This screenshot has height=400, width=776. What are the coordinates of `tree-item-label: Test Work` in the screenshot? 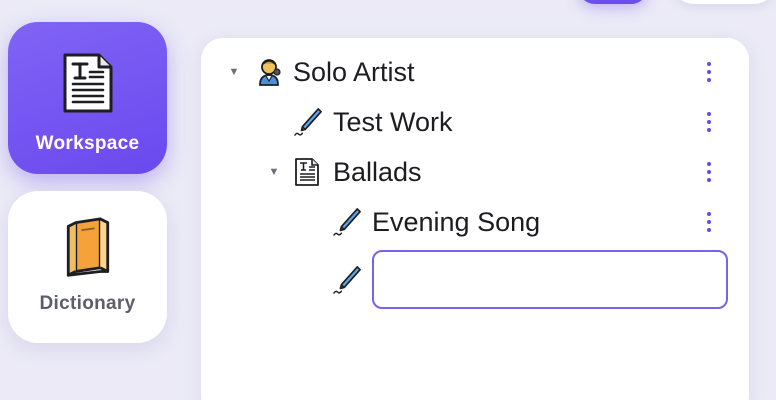 It's located at (393, 121).